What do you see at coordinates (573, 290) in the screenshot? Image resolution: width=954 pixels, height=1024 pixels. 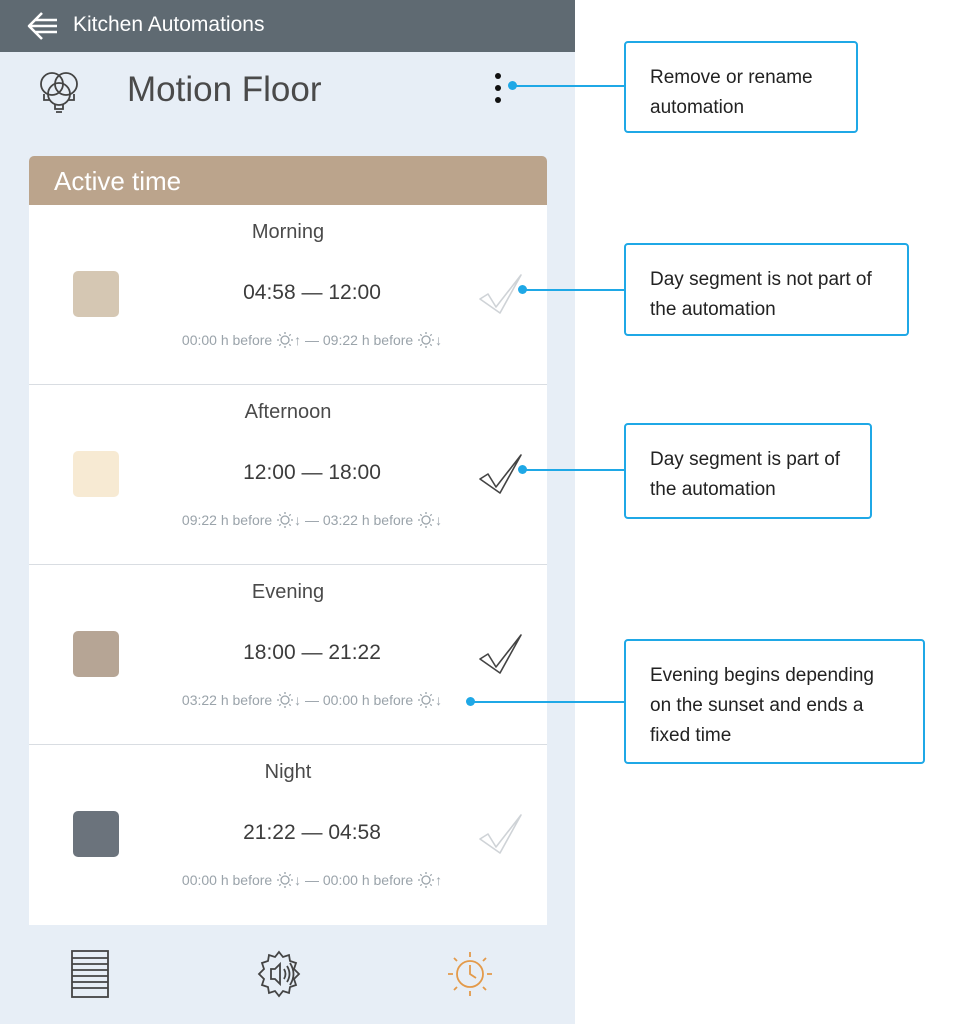 I see `callout-not-part-leader` at bounding box center [573, 290].